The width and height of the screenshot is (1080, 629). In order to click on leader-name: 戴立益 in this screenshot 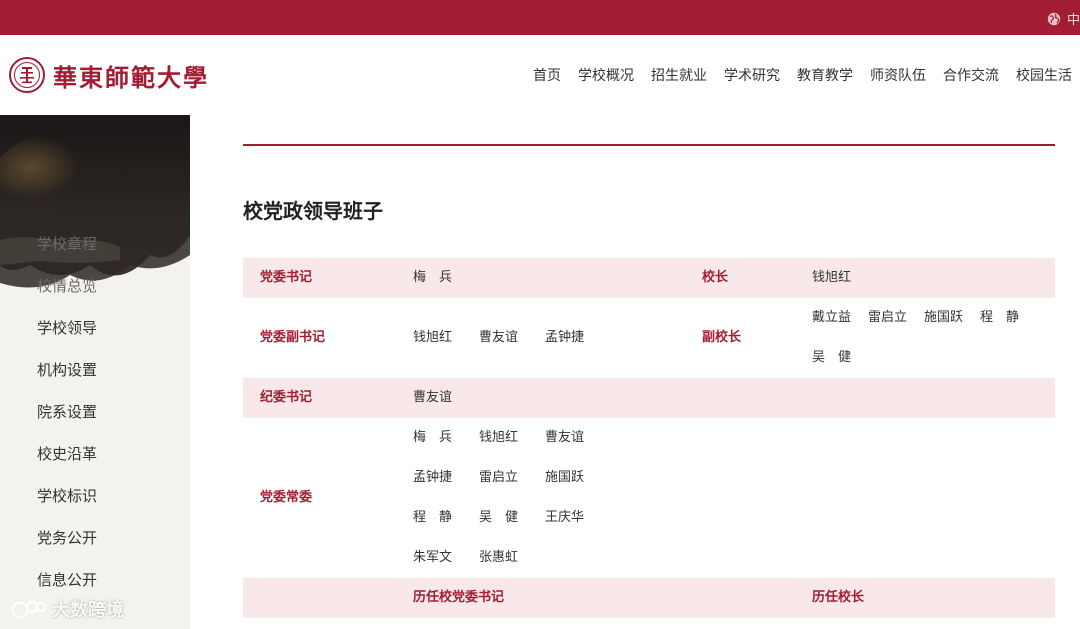, I will do `click(840, 318)`.